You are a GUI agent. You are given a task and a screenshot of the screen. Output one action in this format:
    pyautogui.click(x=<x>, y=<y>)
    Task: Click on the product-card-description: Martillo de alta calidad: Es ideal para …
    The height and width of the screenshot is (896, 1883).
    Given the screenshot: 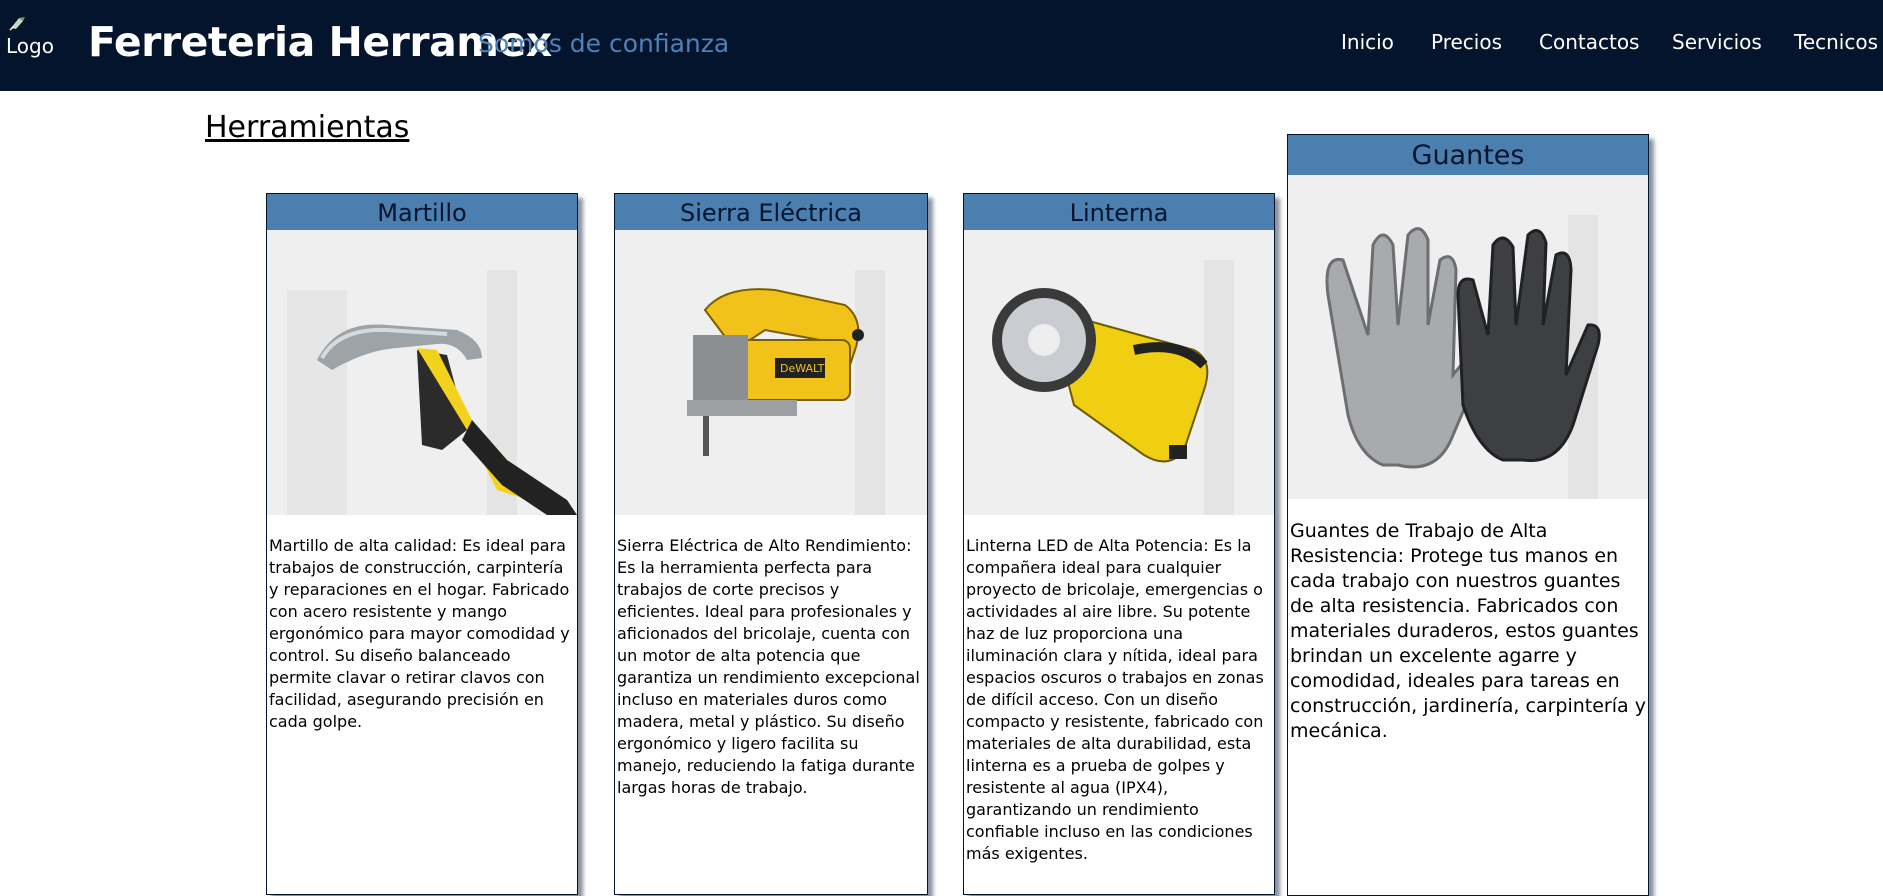 What is the action you would take?
    pyautogui.click(x=419, y=633)
    